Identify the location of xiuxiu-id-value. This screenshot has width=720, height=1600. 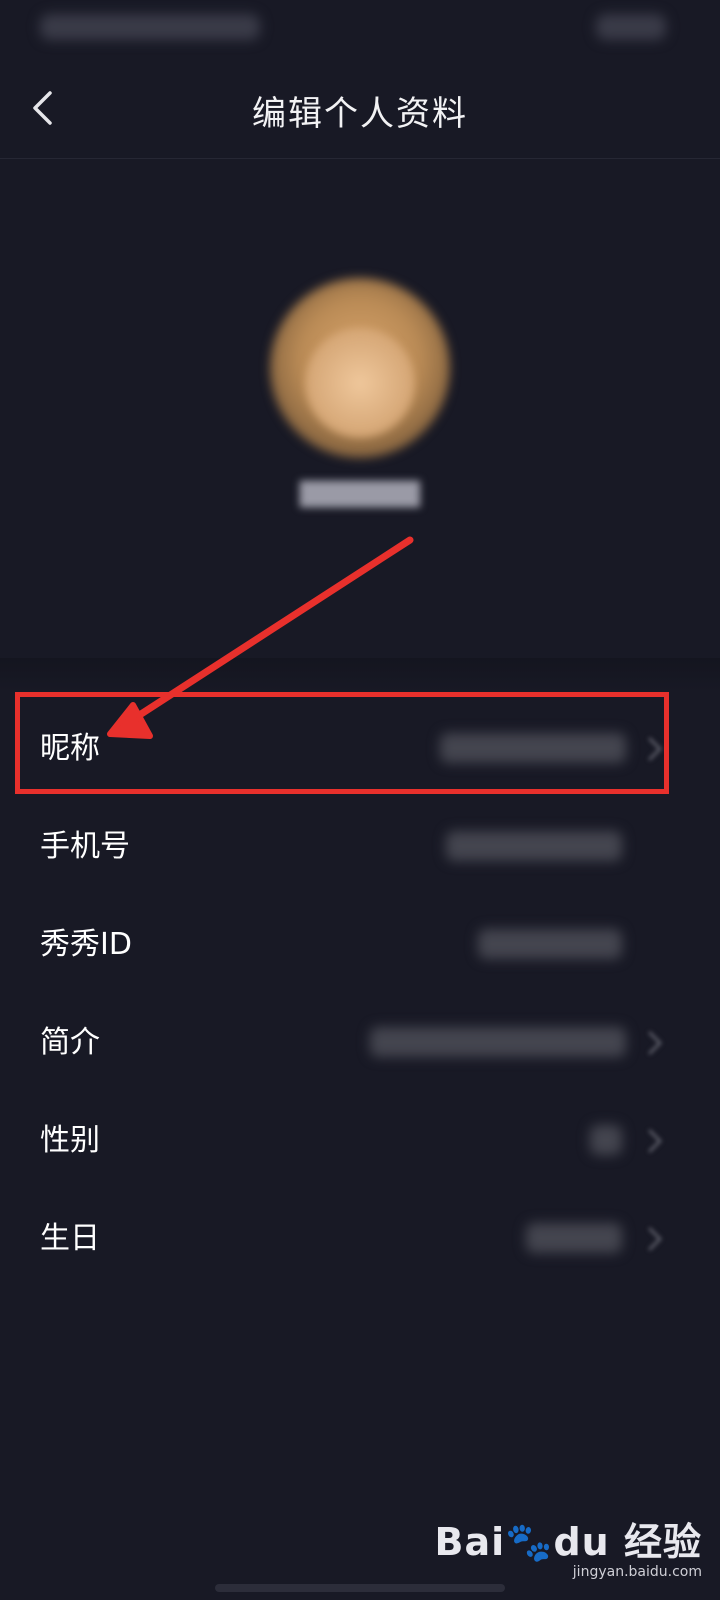
(550, 944).